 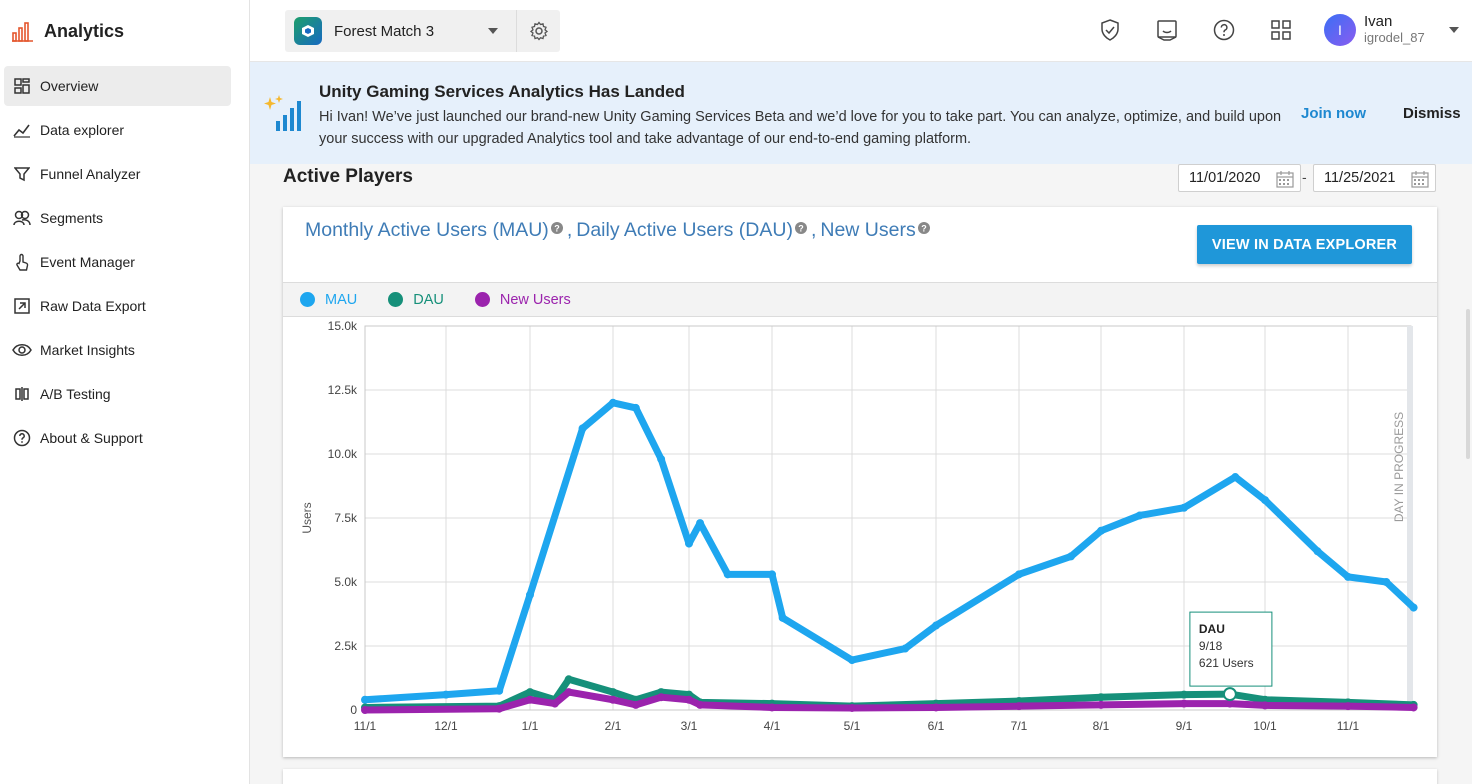 I want to click on gear-icon, so click(x=538, y=31).